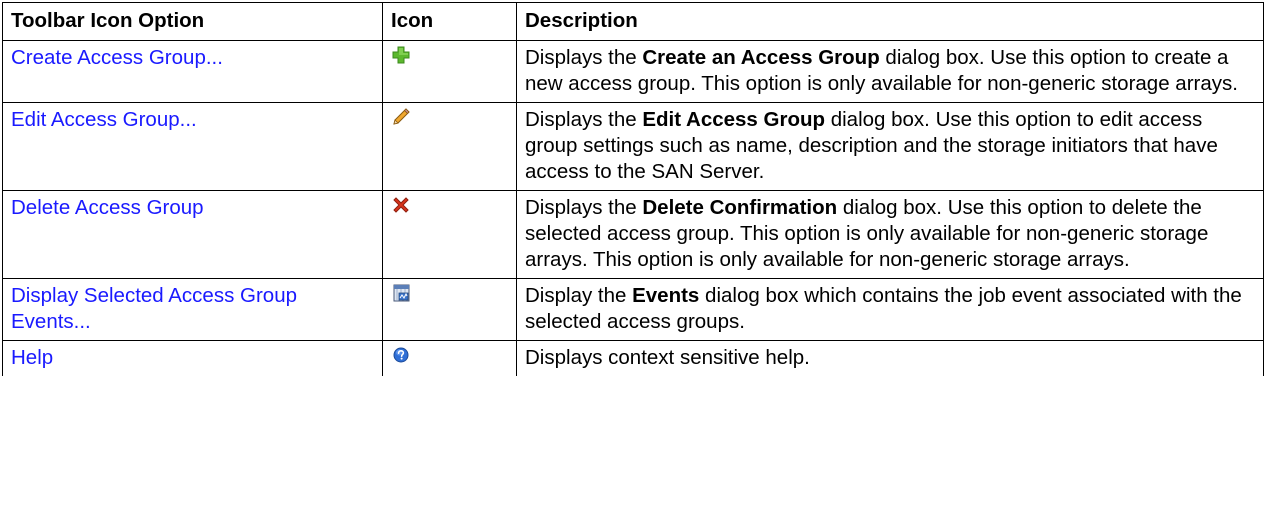 This screenshot has width=1265, height=523. I want to click on description-cell: Displays context sensitive help., so click(890, 358).